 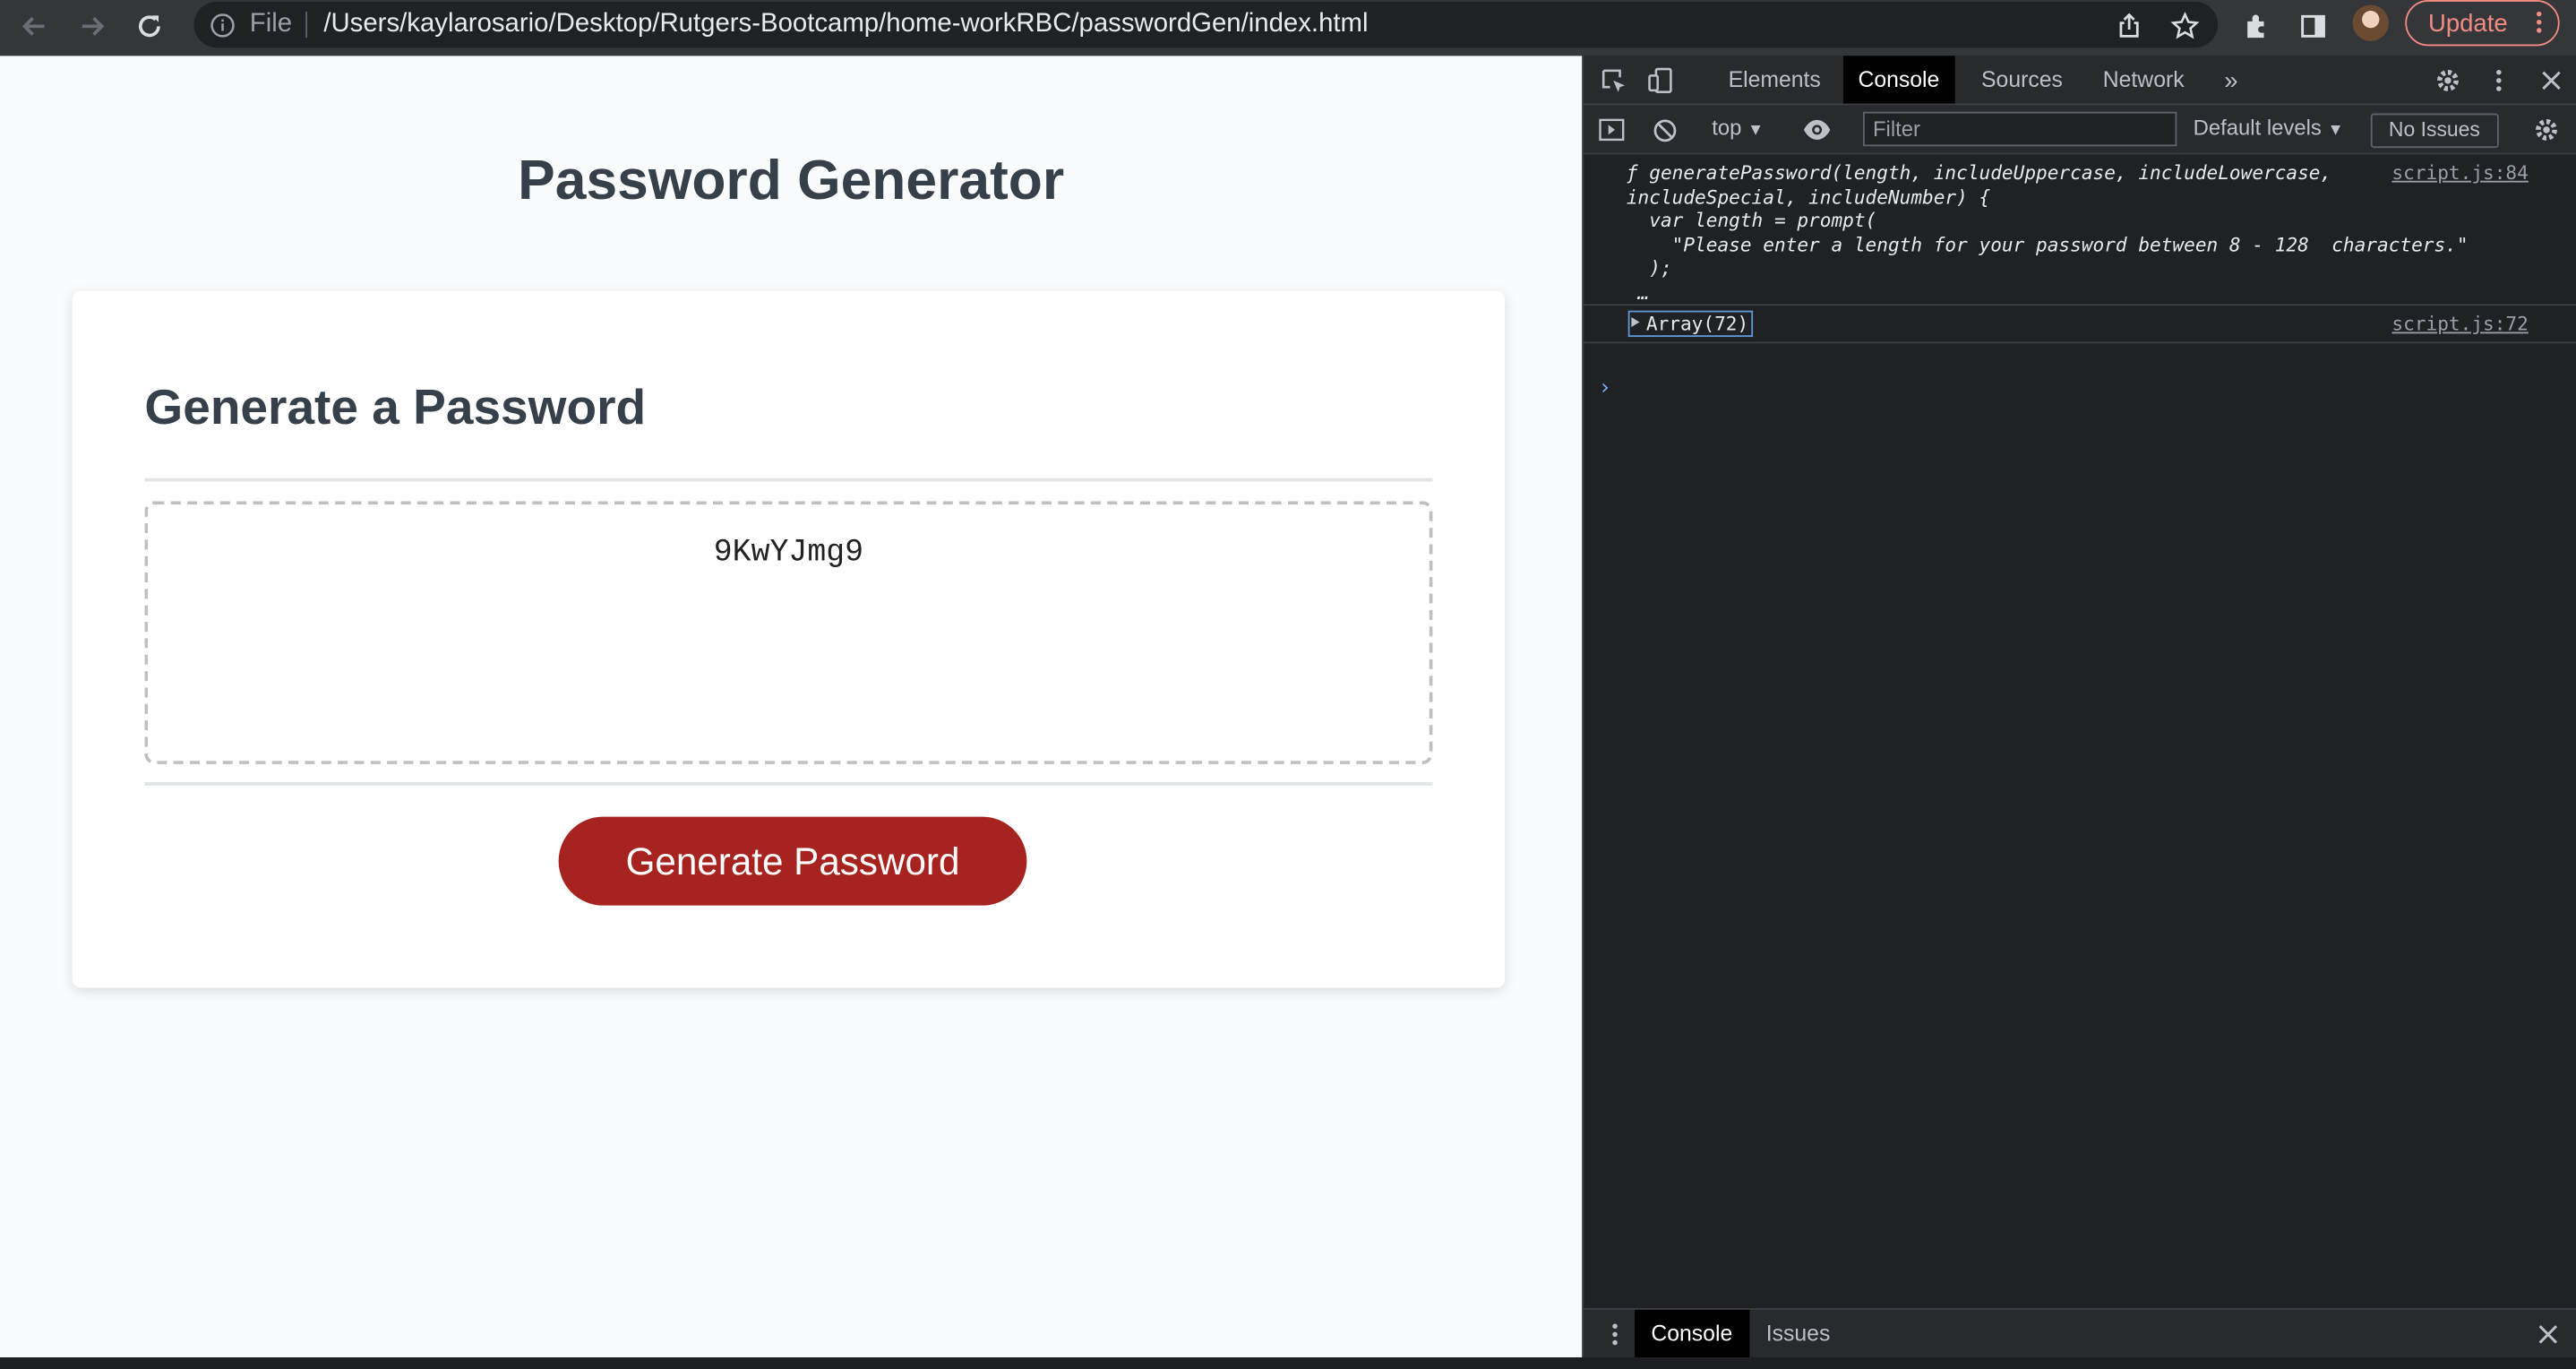 What do you see at coordinates (2257, 26) in the screenshot?
I see `extensions-icon` at bounding box center [2257, 26].